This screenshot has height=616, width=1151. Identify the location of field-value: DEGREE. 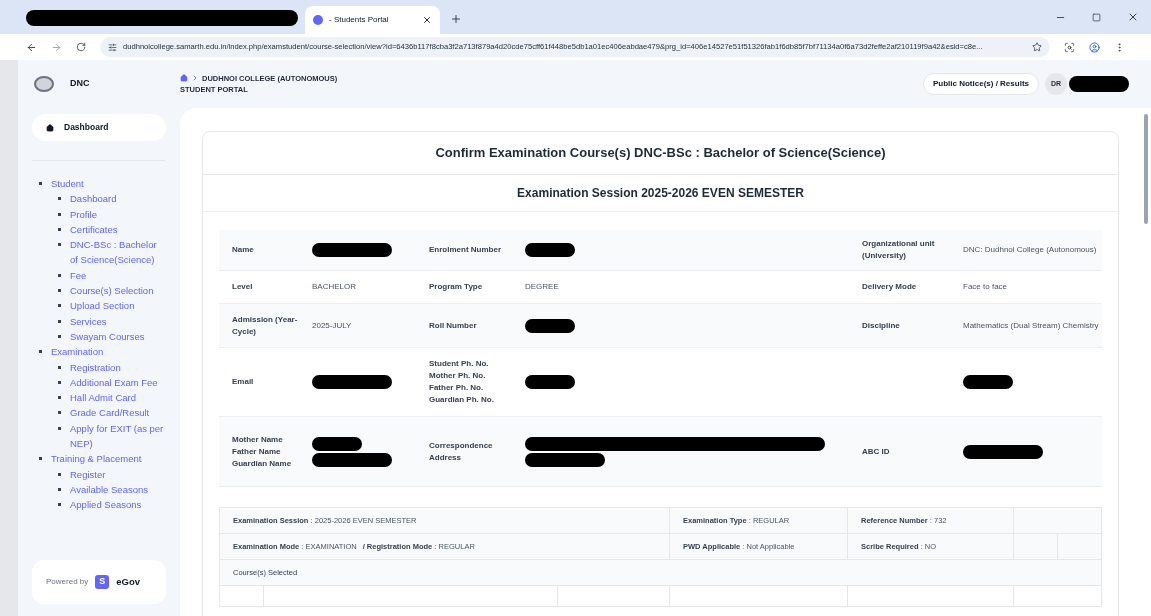
(542, 287).